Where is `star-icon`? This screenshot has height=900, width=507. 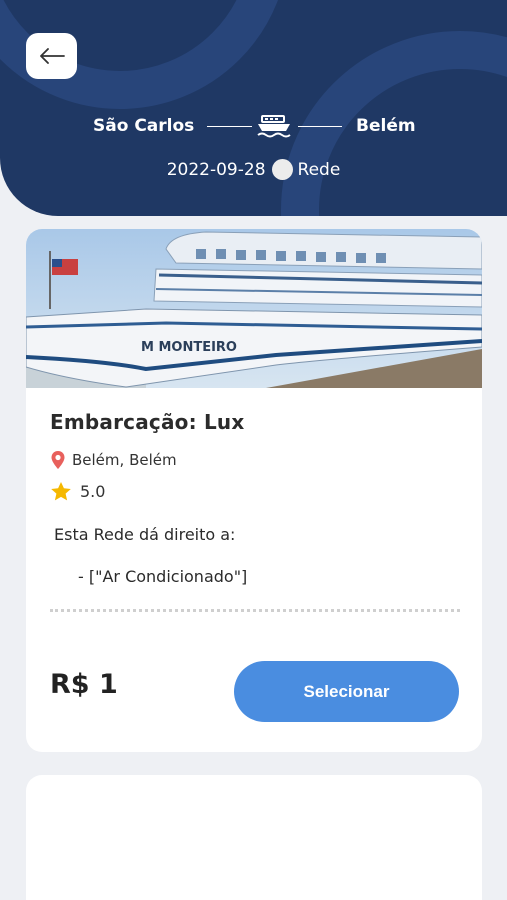
star-icon is located at coordinates (61, 491).